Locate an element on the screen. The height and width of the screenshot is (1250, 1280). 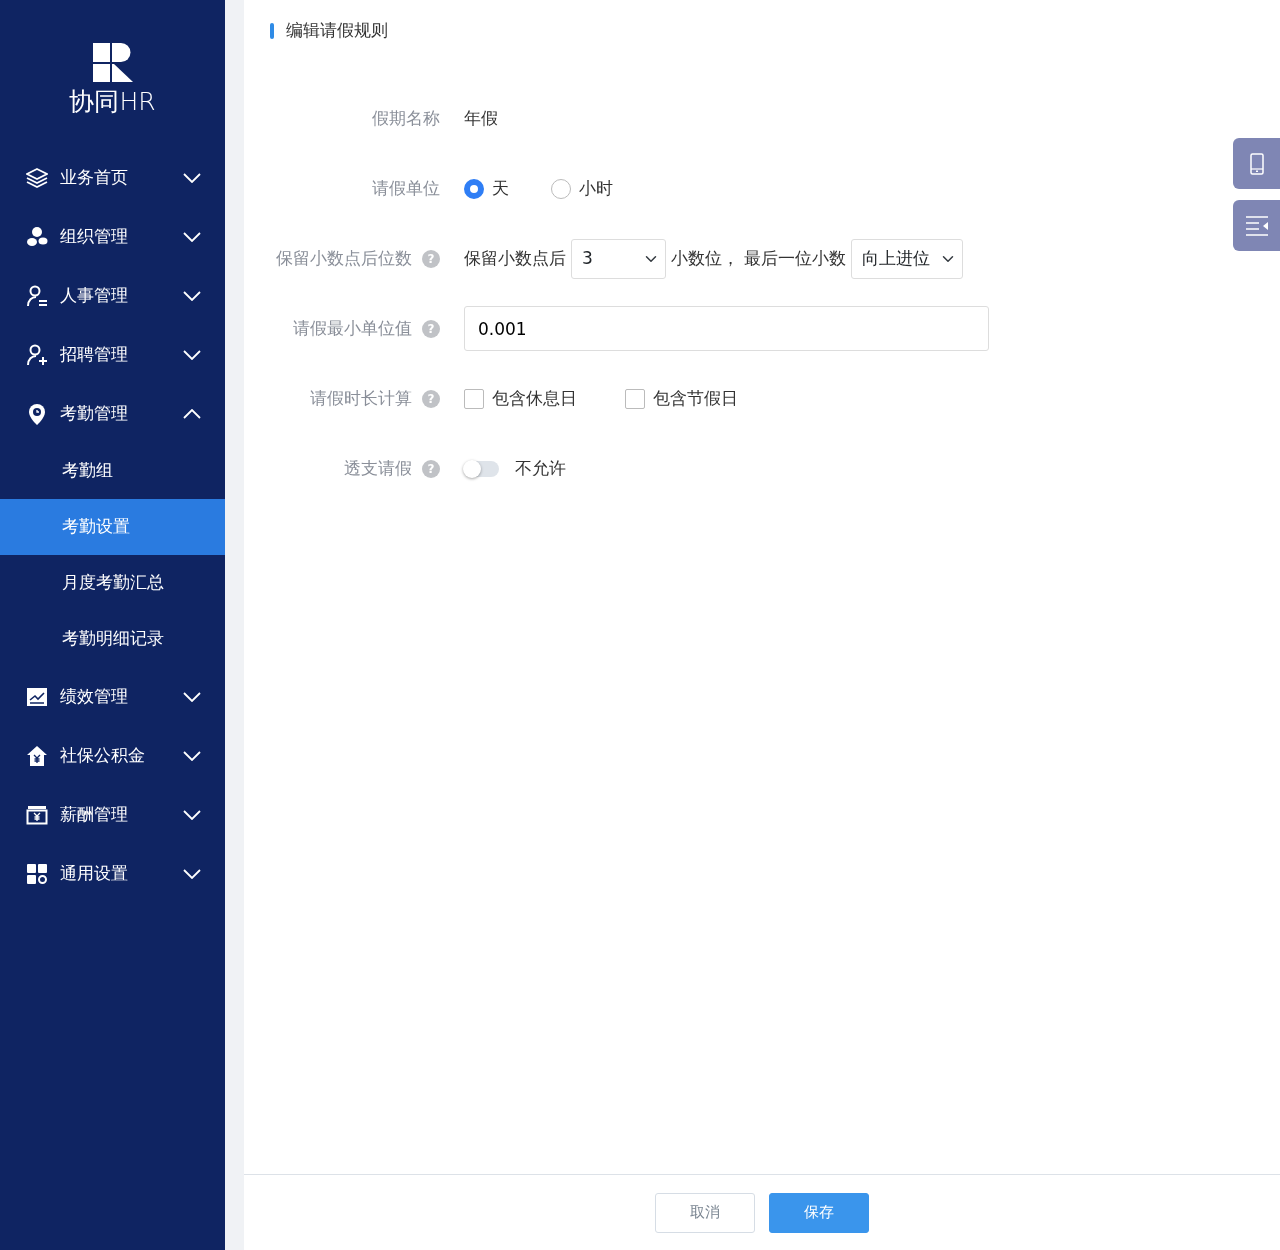
field-label: 请假时长计算 is located at coordinates (361, 398).